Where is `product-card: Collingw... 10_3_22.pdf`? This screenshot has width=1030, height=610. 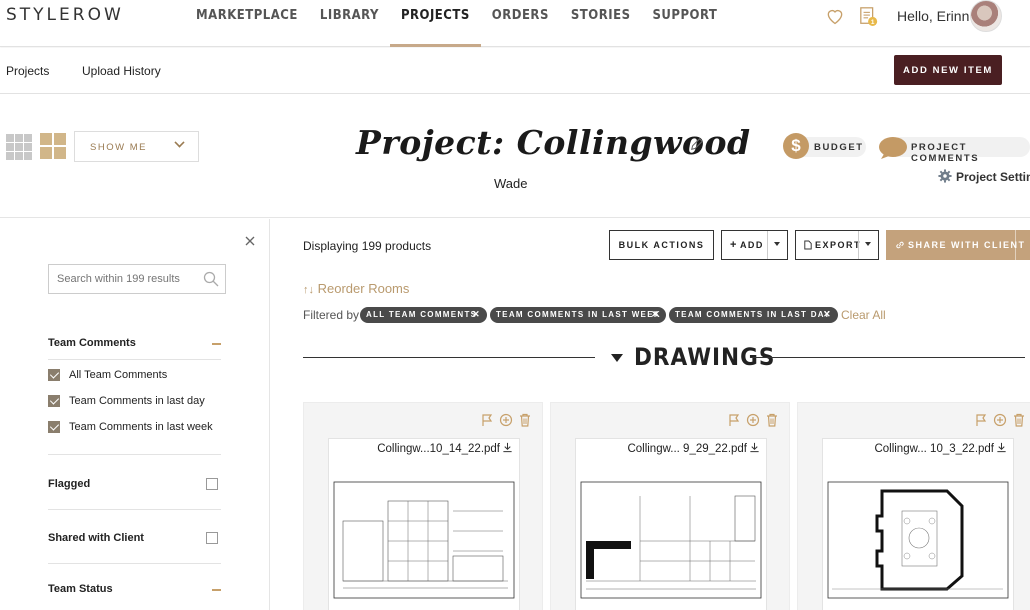
product-card: Collingw... 10_3_22.pdf is located at coordinates (913, 506).